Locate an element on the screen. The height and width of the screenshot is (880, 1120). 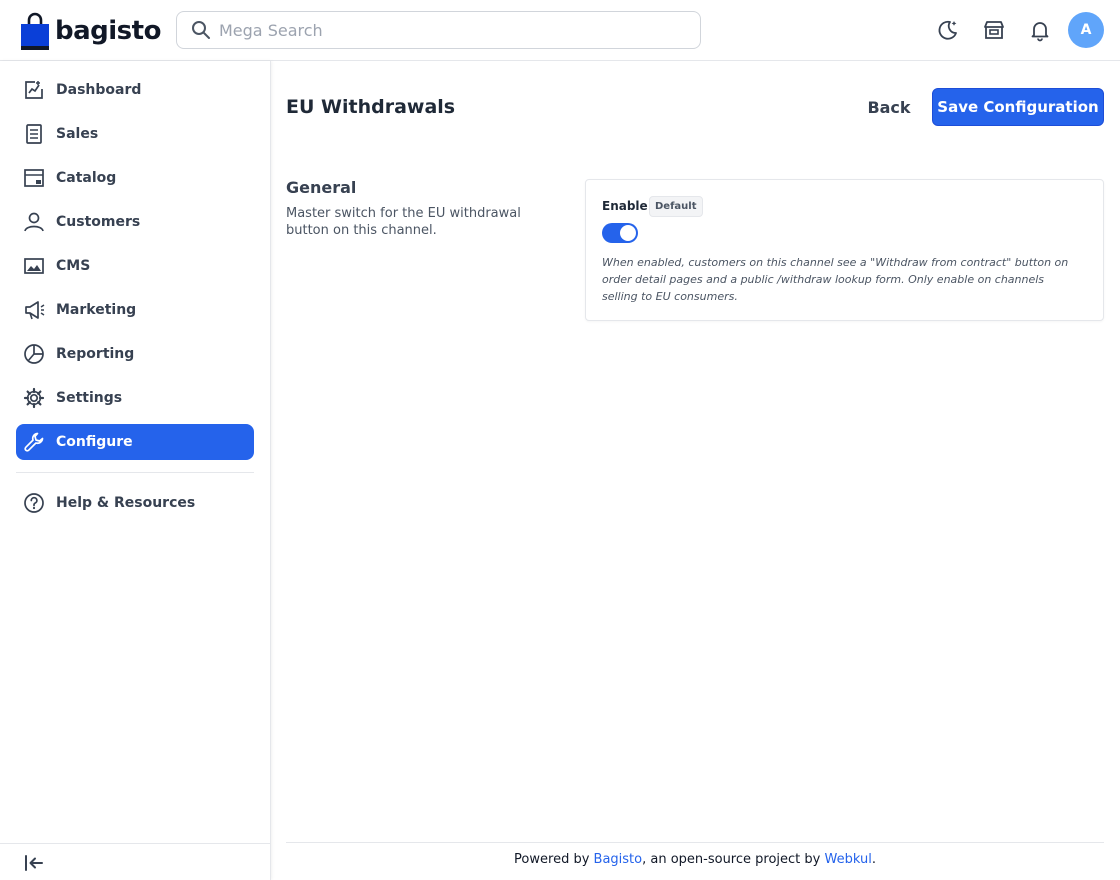
section-title: General is located at coordinates (321, 187).